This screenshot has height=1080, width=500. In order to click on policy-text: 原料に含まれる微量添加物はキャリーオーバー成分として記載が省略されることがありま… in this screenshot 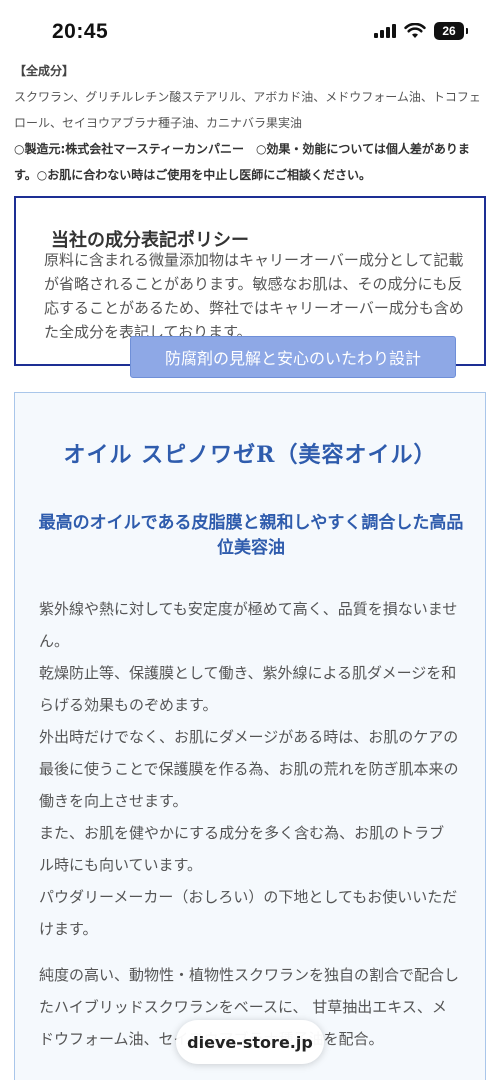, I will do `click(254, 296)`.